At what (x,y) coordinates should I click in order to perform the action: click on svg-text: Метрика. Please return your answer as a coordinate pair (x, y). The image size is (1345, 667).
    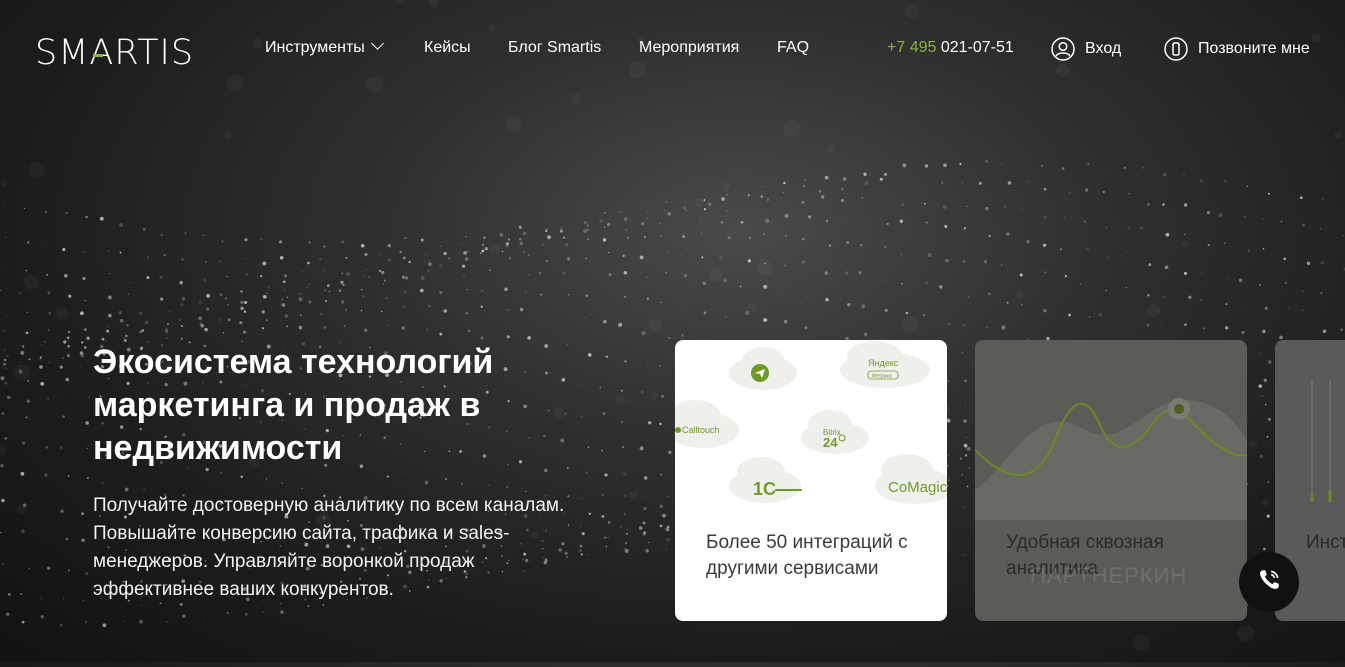
    Looking at the image, I should click on (882, 377).